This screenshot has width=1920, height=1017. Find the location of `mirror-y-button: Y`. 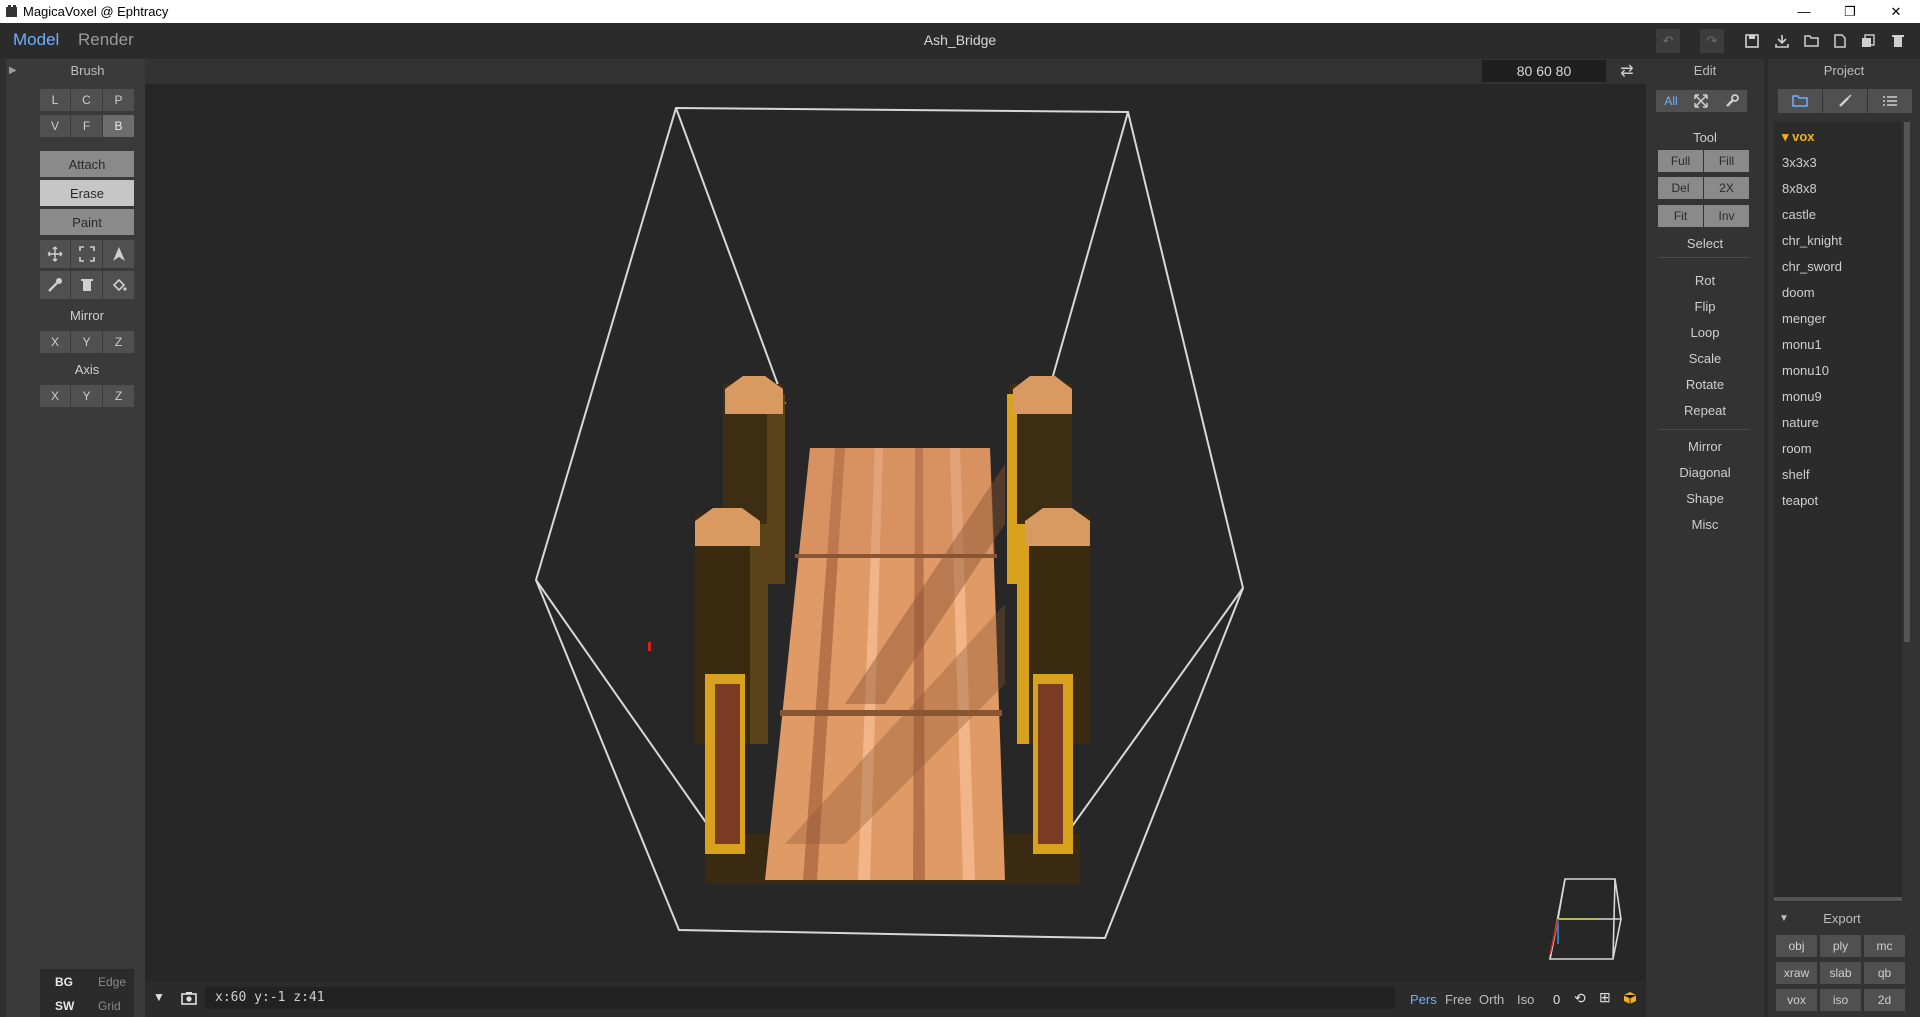

mirror-y-button: Y is located at coordinates (86, 342).